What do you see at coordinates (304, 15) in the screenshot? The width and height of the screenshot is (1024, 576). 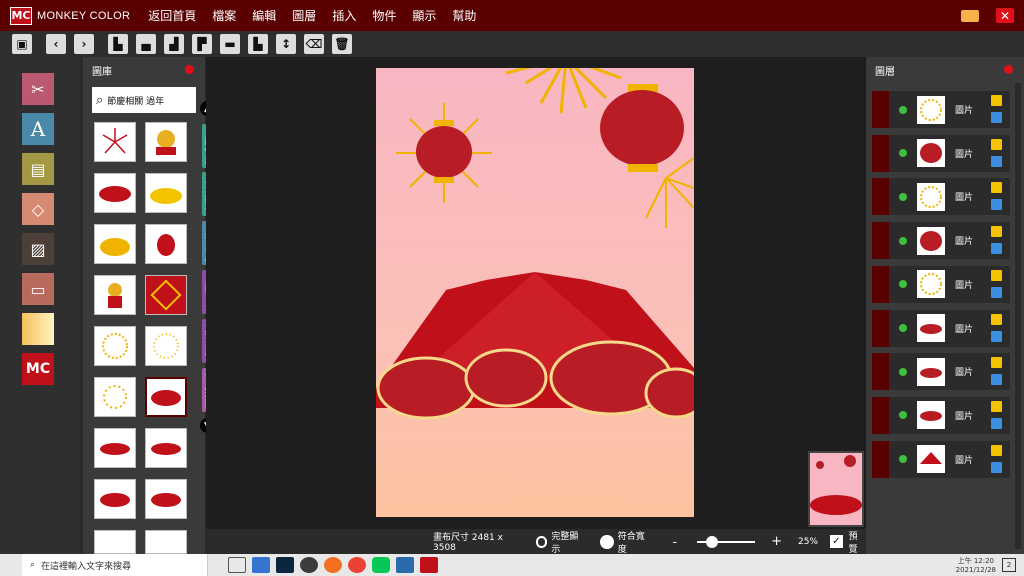 I see `menu-layer: 圖層` at bounding box center [304, 15].